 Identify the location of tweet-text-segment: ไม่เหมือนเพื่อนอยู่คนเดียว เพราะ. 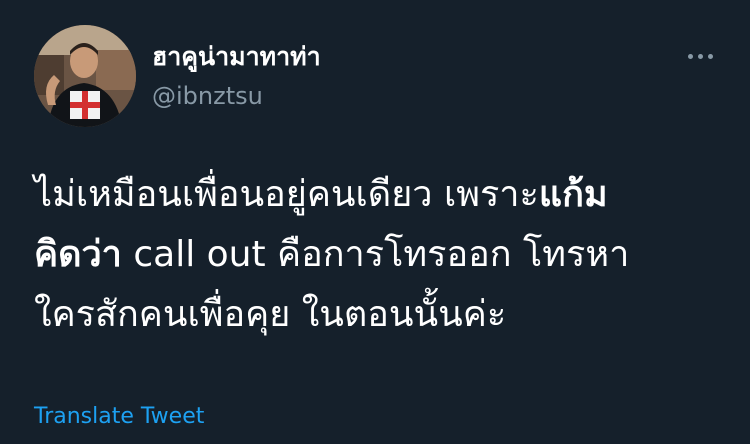
(286, 194).